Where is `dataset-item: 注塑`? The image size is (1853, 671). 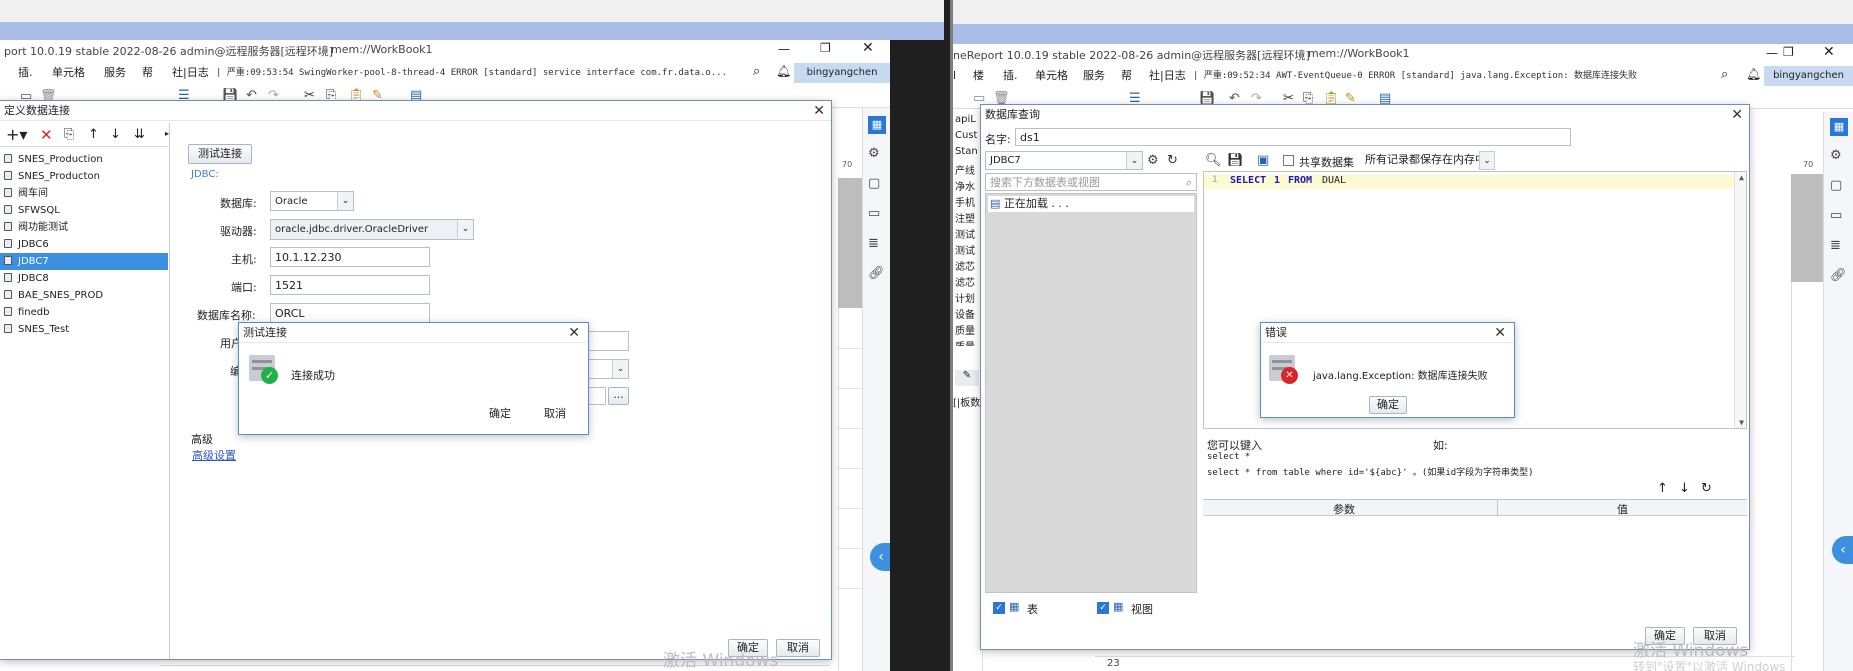
dataset-item: 注塑 is located at coordinates (965, 217).